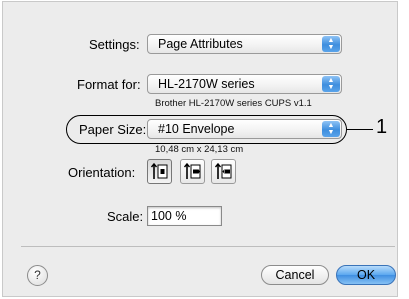 This screenshot has width=409, height=299. I want to click on paper-dimensions: 10,48 cm x 24,13 cm, so click(199, 149).